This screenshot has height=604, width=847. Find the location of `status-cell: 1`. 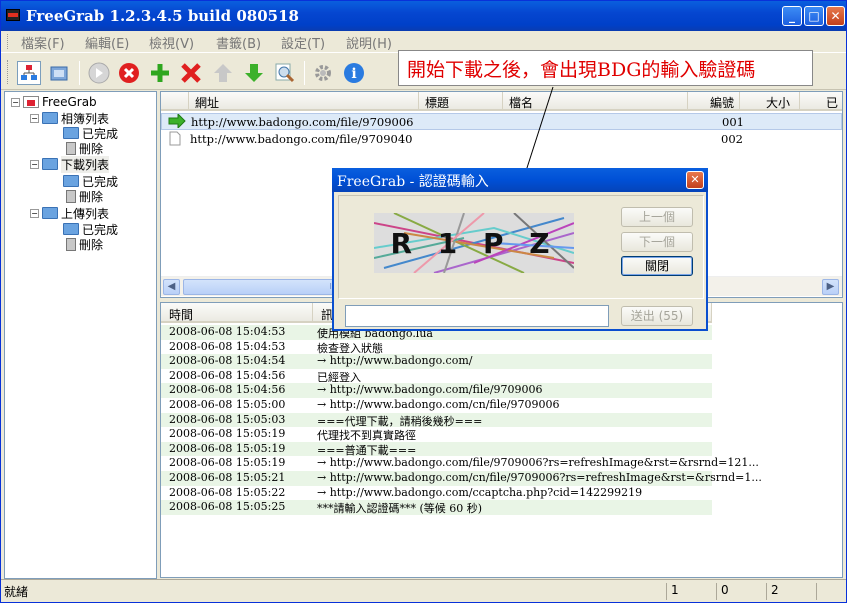

status-cell: 1 is located at coordinates (672, 591).